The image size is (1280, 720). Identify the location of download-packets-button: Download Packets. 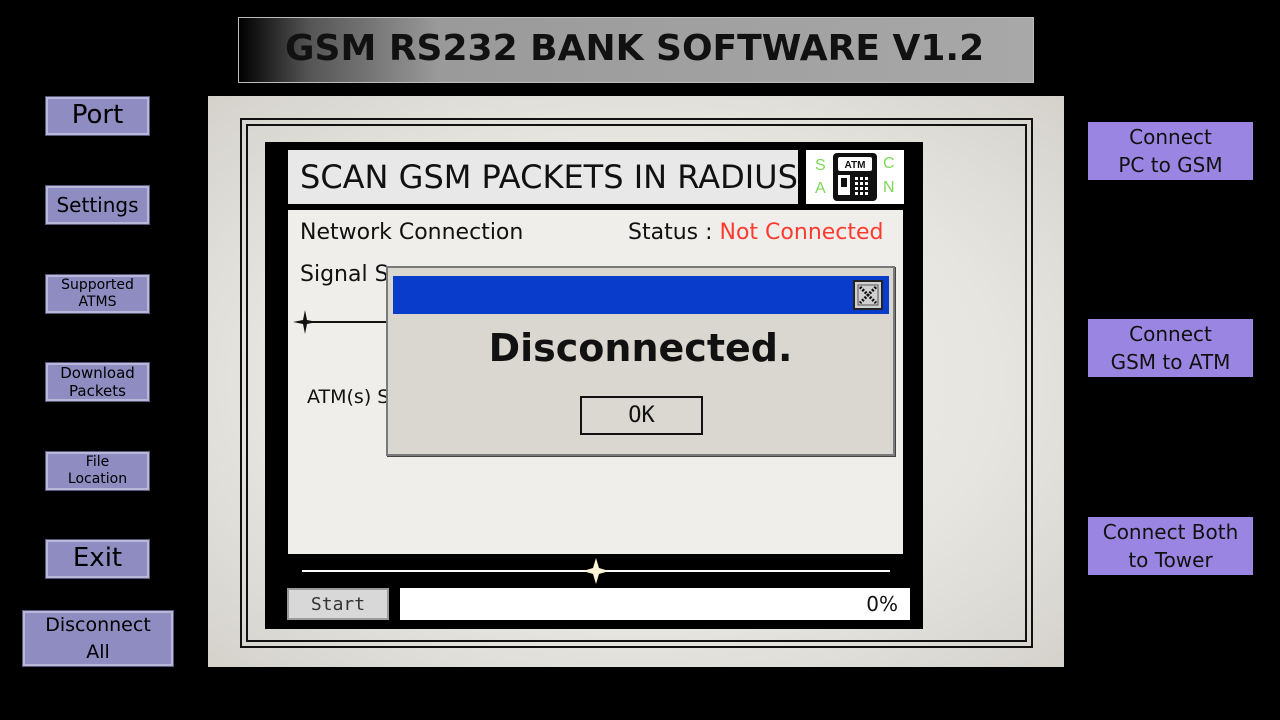
(97, 382).